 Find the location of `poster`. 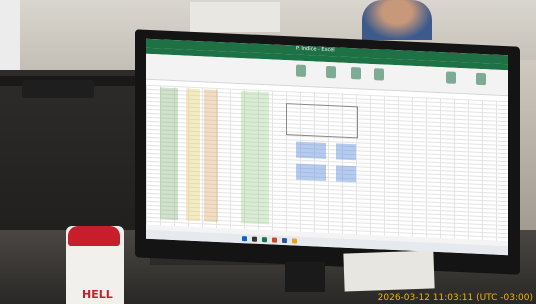

poster is located at coordinates (235, 17).